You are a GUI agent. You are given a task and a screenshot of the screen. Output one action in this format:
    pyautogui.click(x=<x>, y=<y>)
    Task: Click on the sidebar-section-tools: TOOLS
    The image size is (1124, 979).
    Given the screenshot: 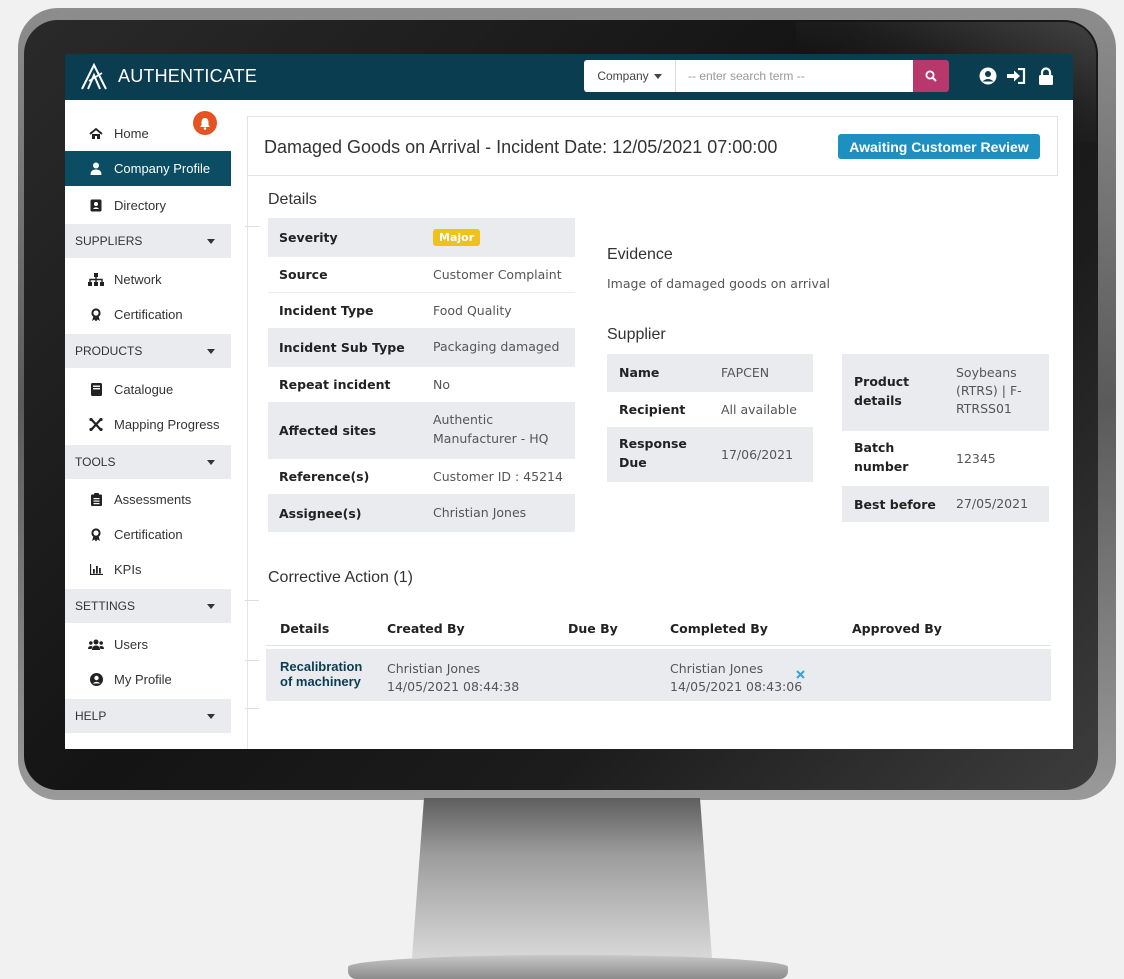 What is the action you would take?
    pyautogui.click(x=148, y=462)
    